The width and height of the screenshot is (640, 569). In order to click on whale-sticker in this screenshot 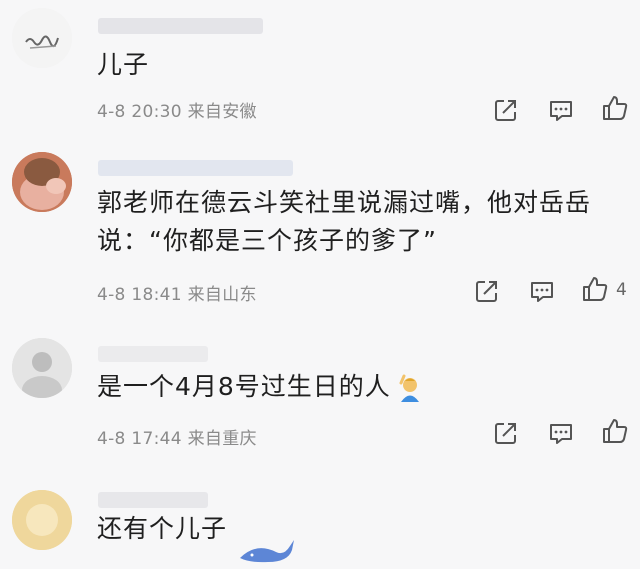, I will do `click(268, 548)`.